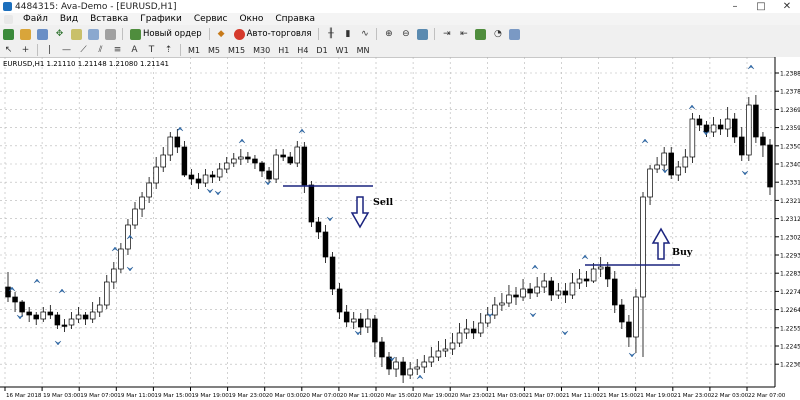 The height and width of the screenshot is (400, 800). Describe the element at coordinates (302, 50) in the screenshot. I see `tf-h4: H4` at that location.